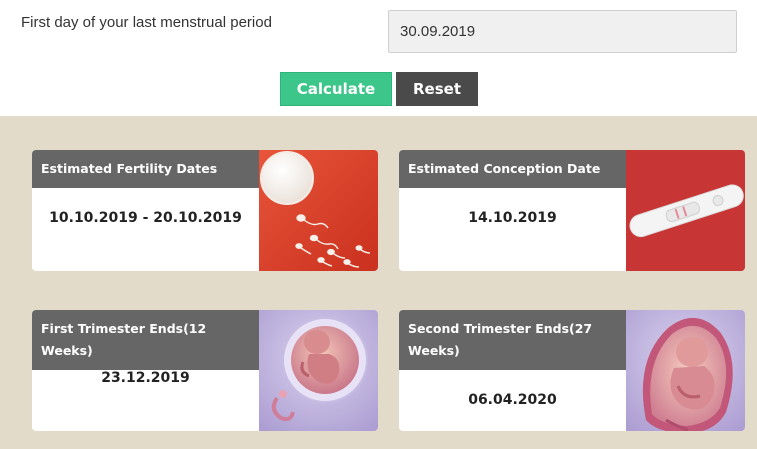  Describe the element at coordinates (512, 218) in the screenshot. I see `card-value: 14.10.2019` at that location.